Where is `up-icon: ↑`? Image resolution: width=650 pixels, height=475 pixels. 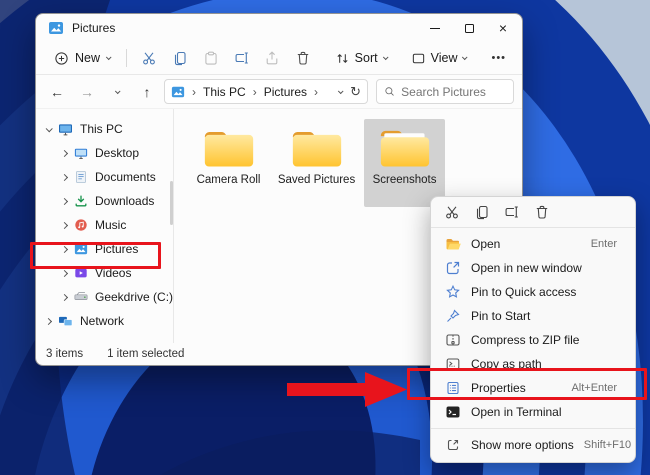
up-icon: ↑ is located at coordinates (147, 91).